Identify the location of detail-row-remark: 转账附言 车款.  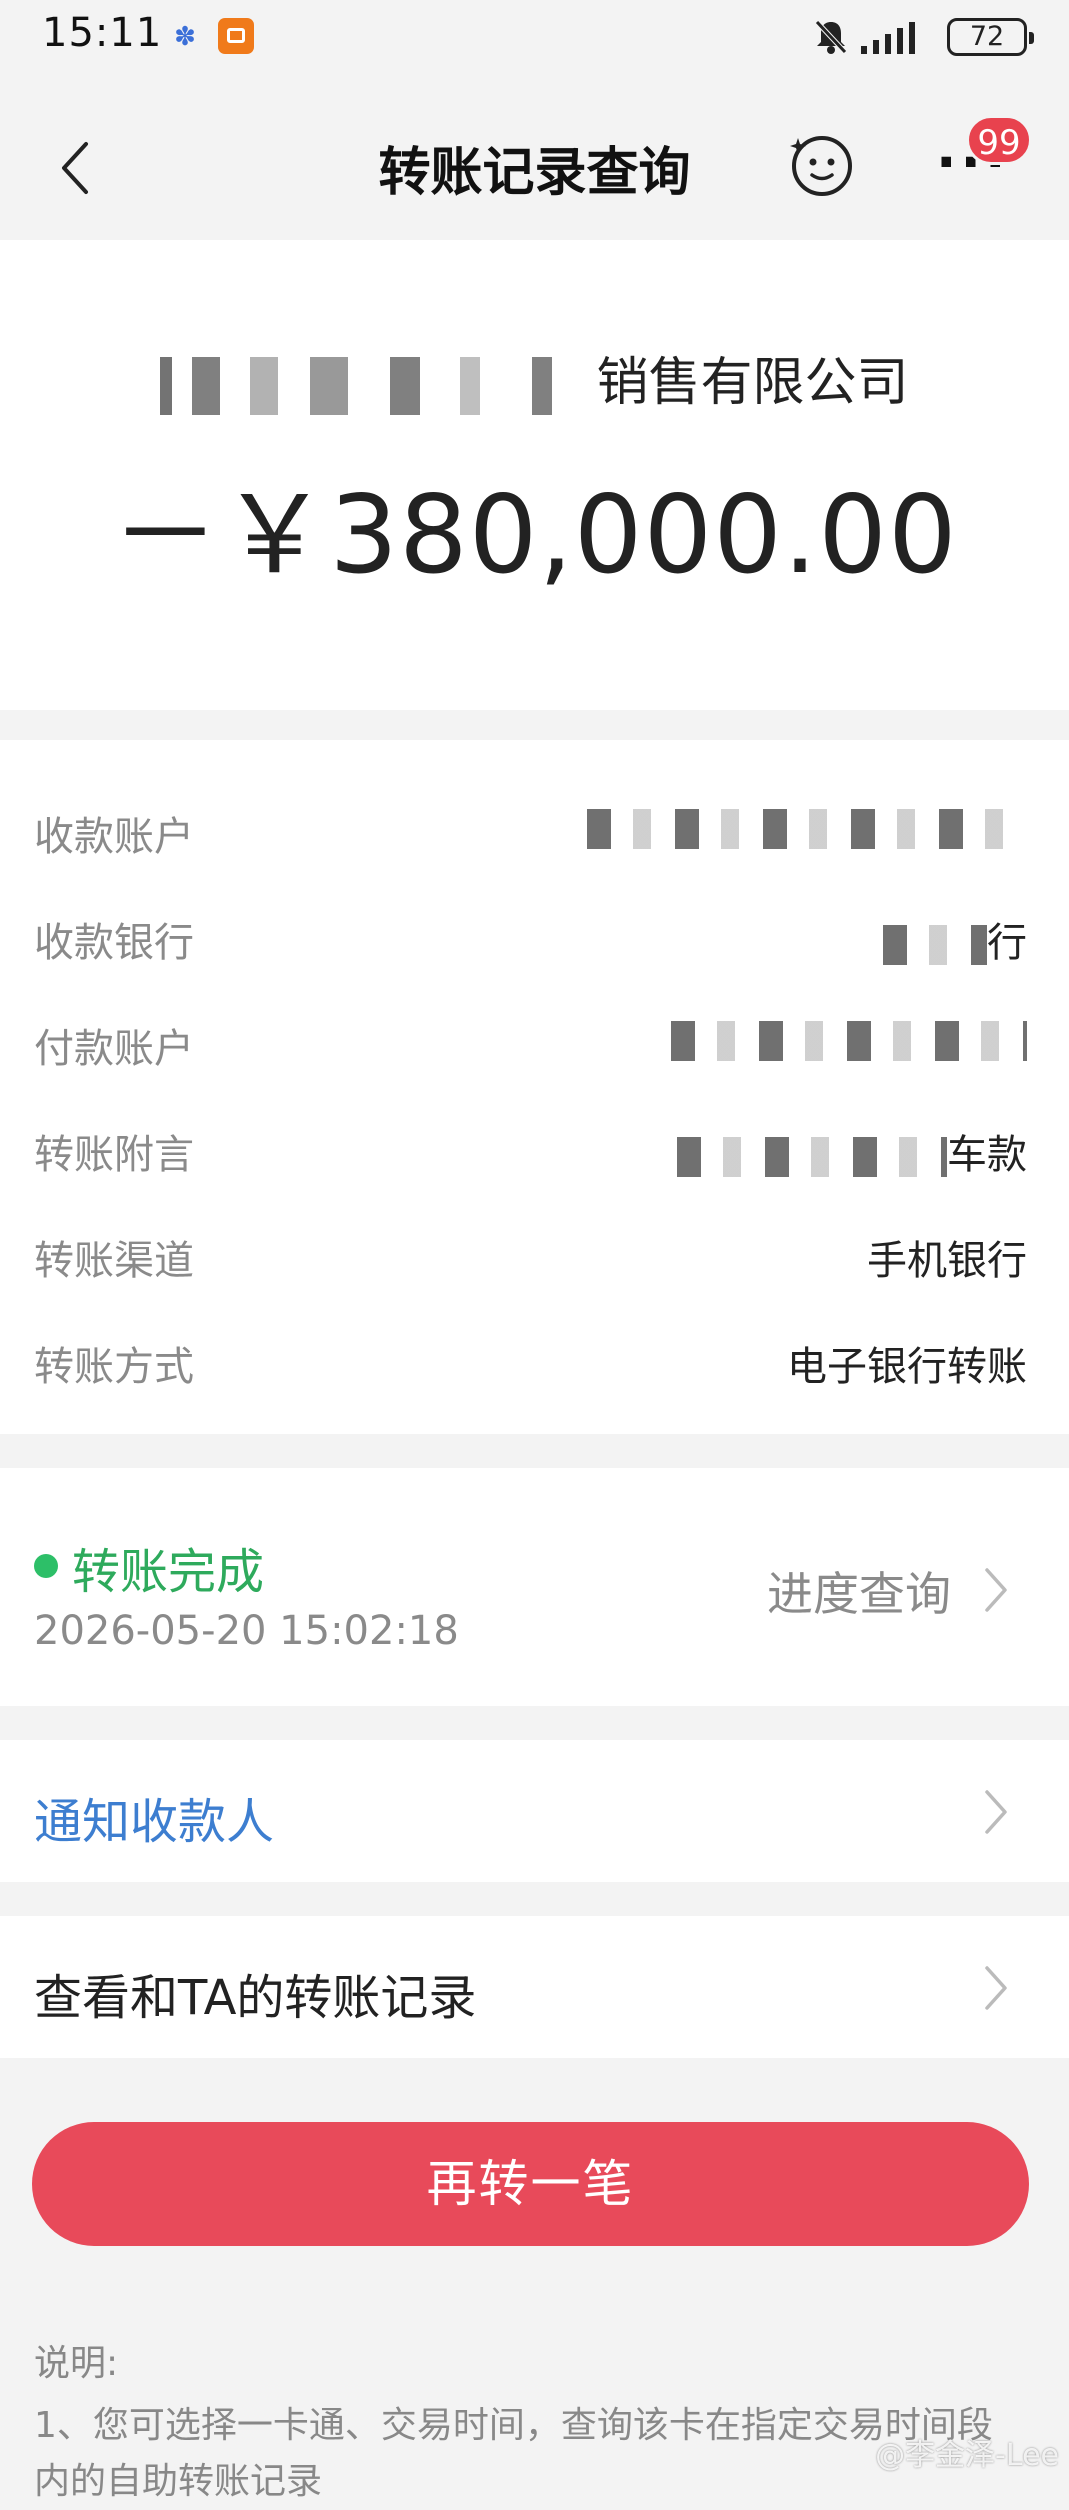
(534, 1149).